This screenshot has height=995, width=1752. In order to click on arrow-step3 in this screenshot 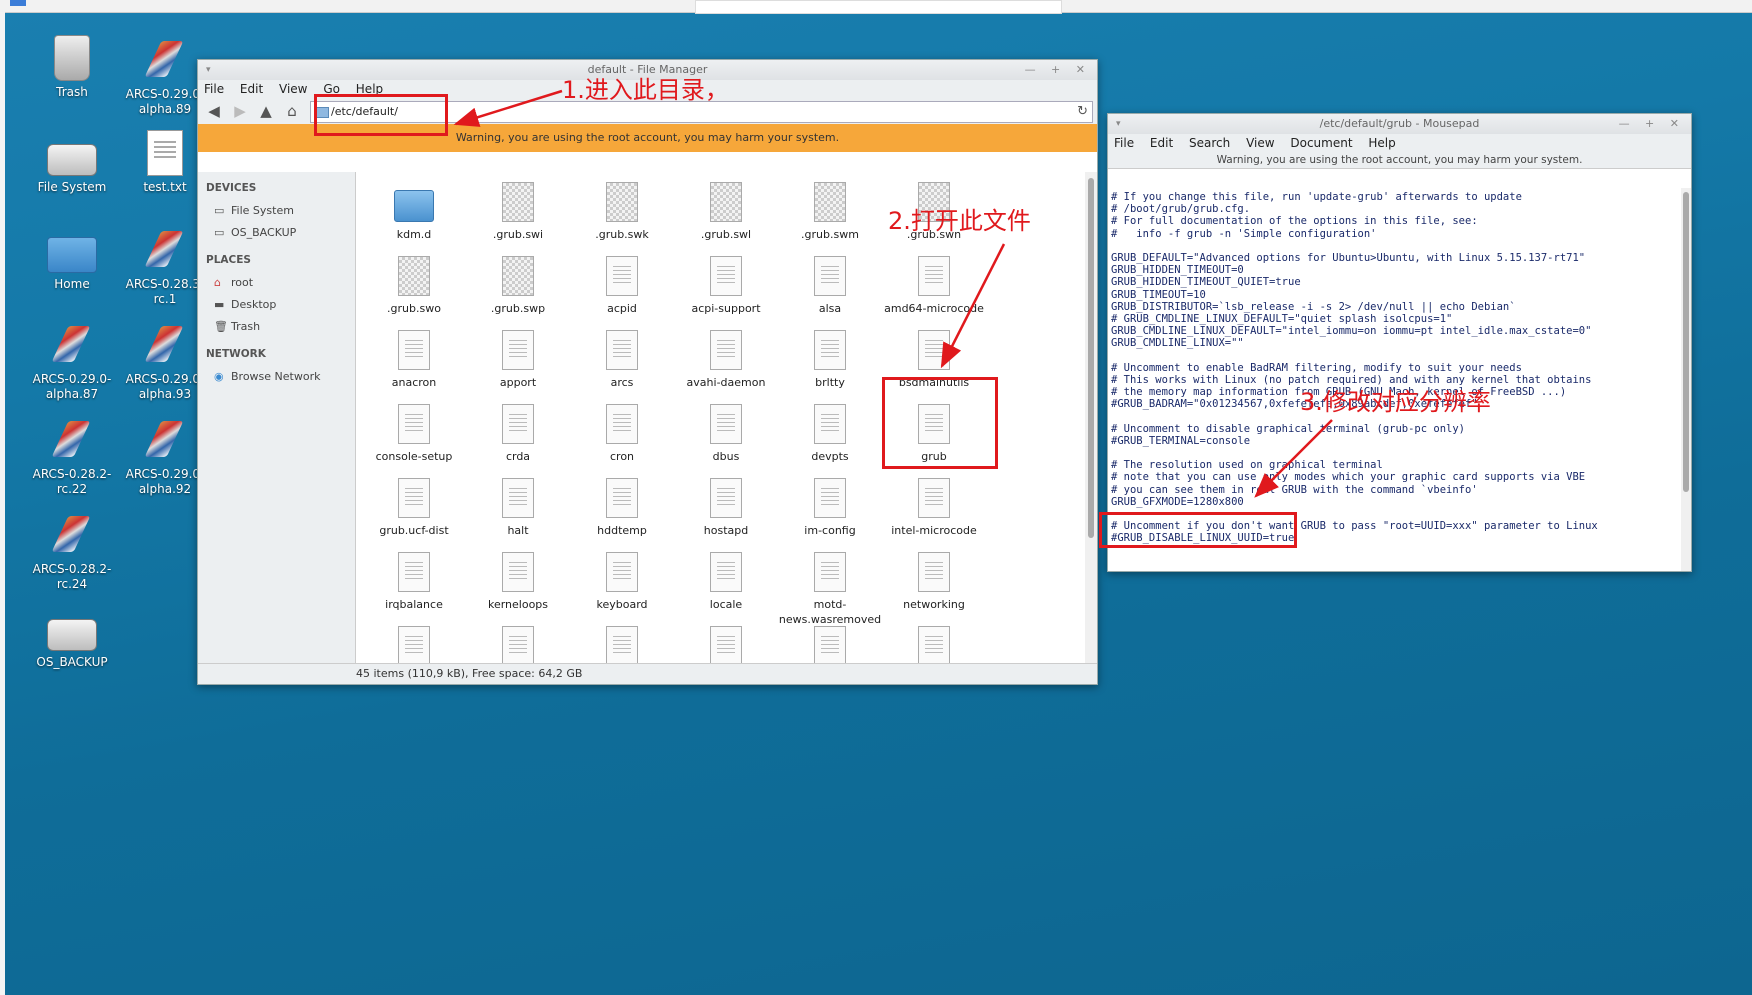, I will do `click(1293, 458)`.